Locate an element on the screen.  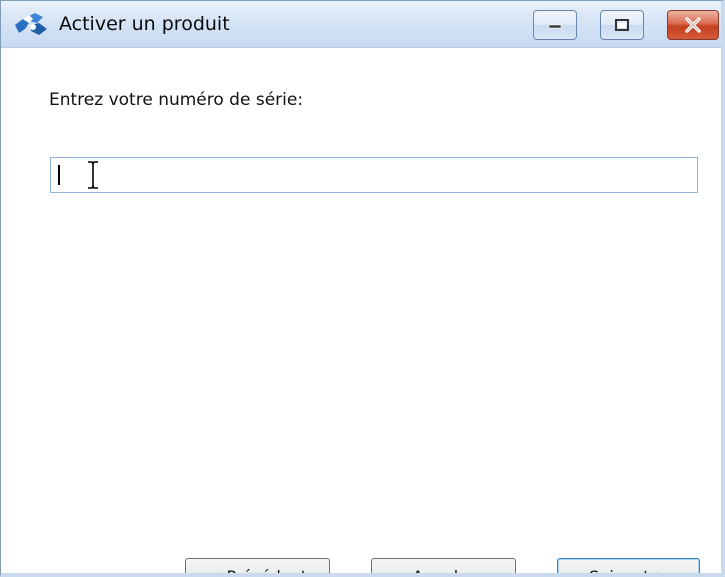
minimize-button is located at coordinates (555, 25).